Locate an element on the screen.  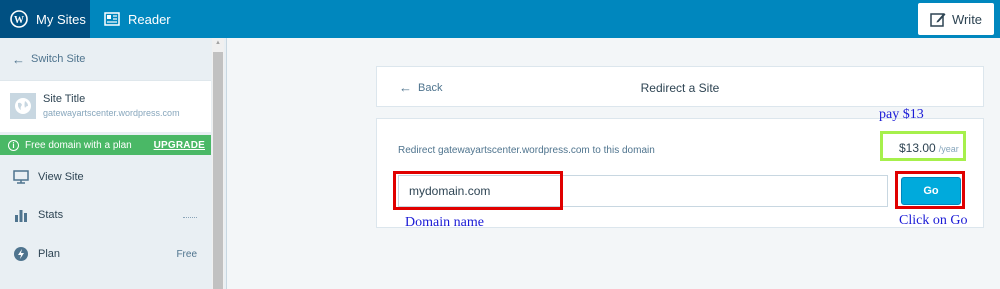
switch-site-button: ← Switch Site is located at coordinates (105, 59).